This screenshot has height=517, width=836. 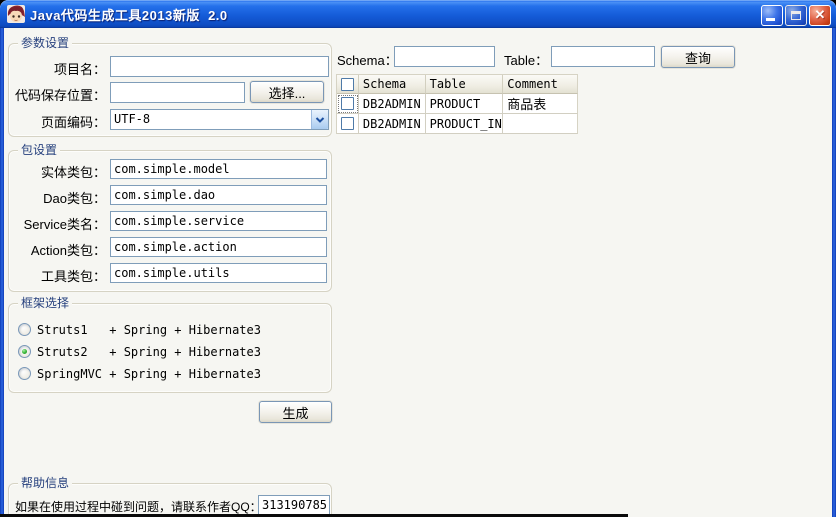 I want to click on qq-input, so click(x=294, y=505).